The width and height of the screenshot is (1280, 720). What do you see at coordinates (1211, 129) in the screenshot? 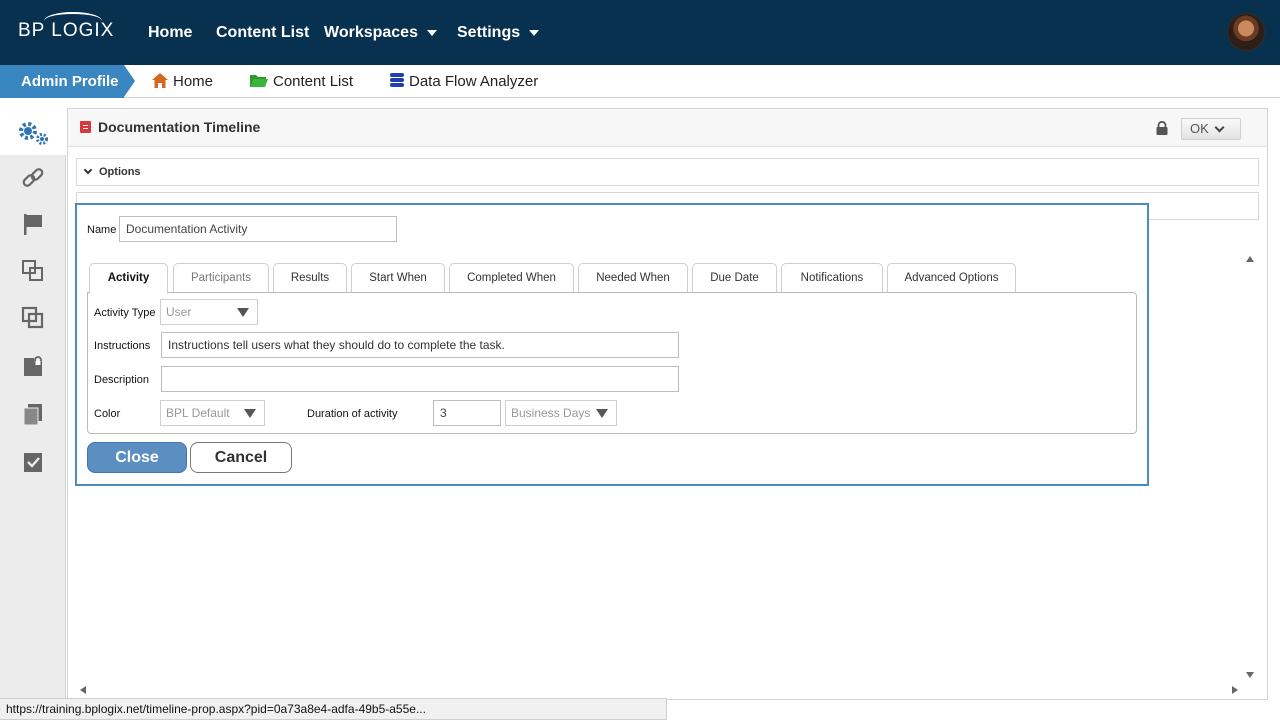
I see `ok-dropdown-button: OK` at bounding box center [1211, 129].